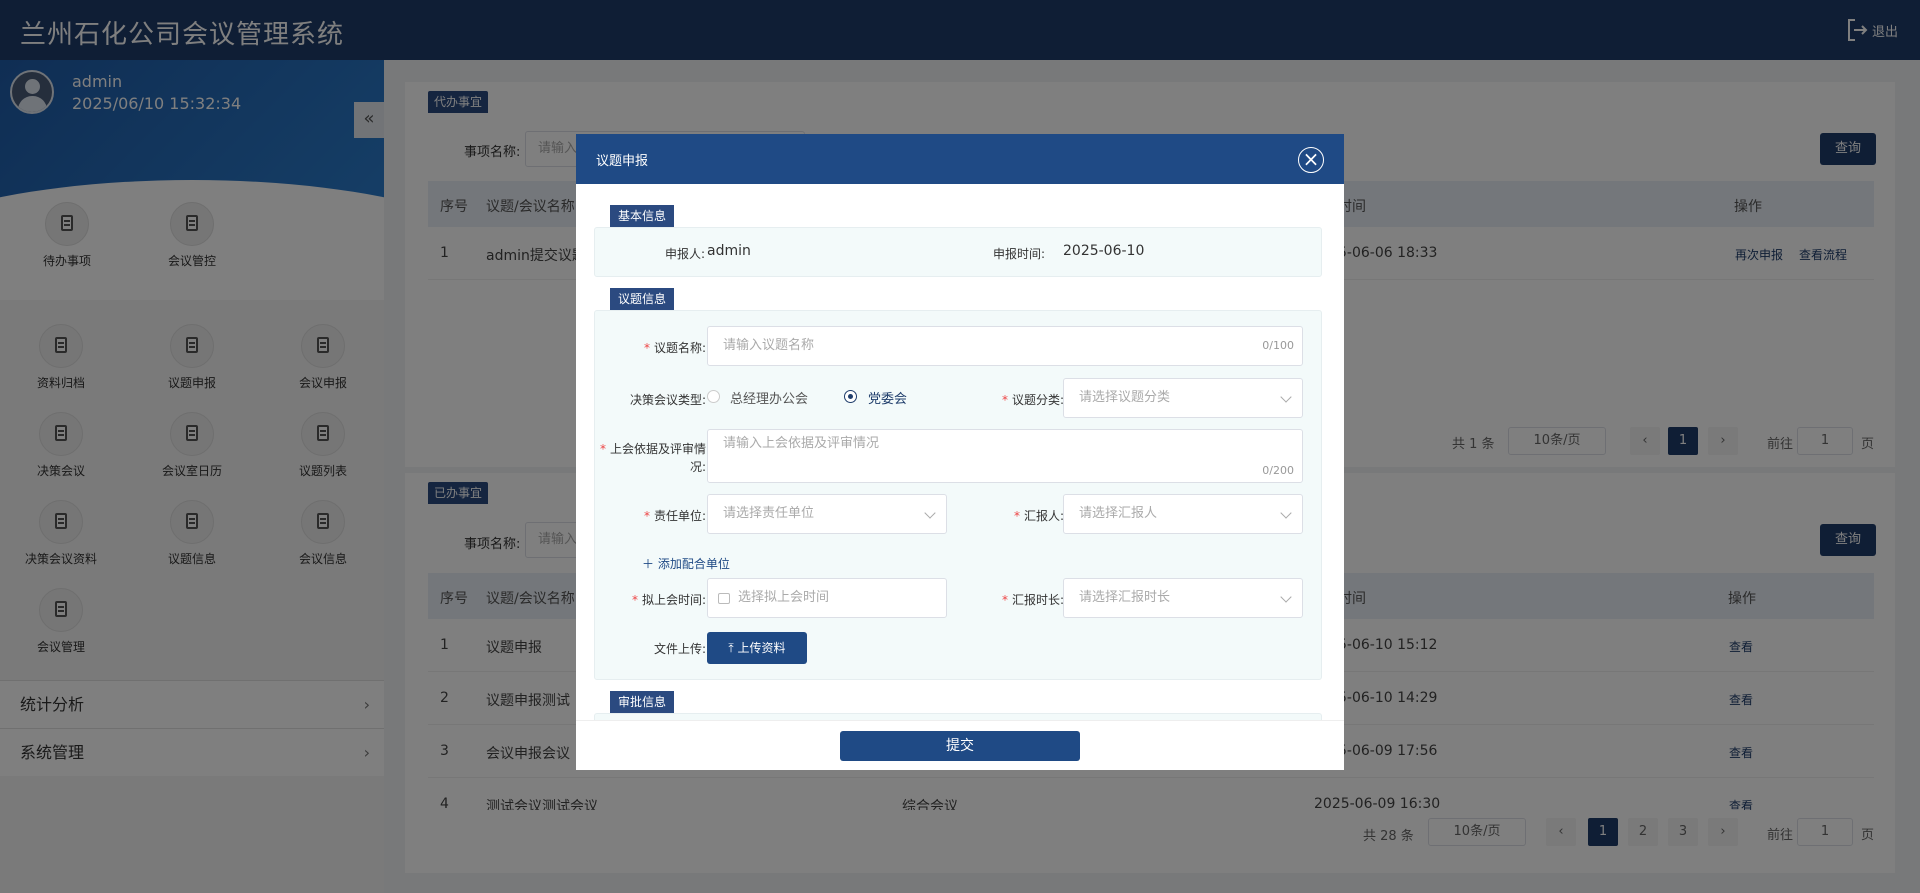 The height and width of the screenshot is (893, 1920). What do you see at coordinates (733, 648) in the screenshot?
I see `upload-icon: ⤒` at bounding box center [733, 648].